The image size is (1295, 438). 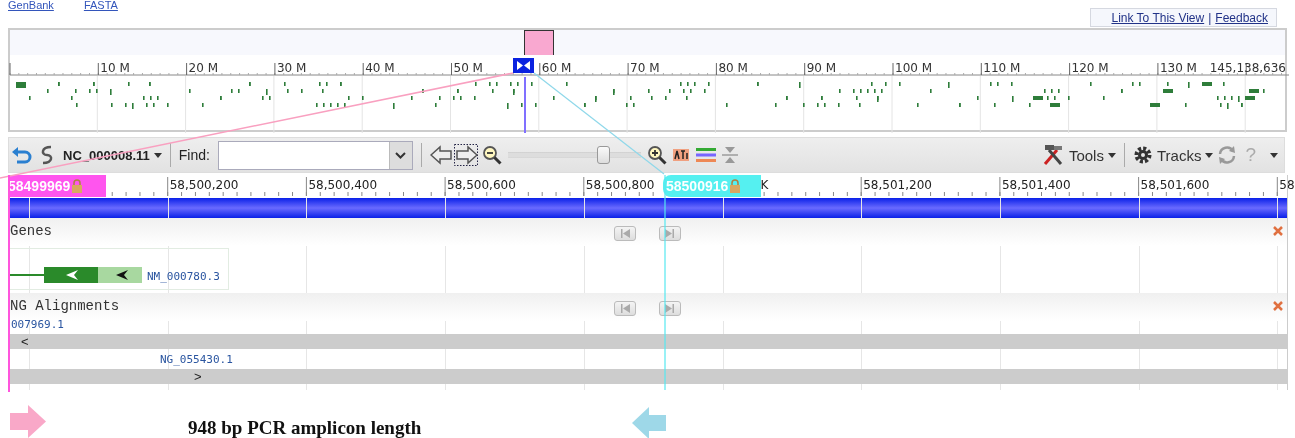 I want to click on feedback-link: Feedback, so click(x=1241, y=17).